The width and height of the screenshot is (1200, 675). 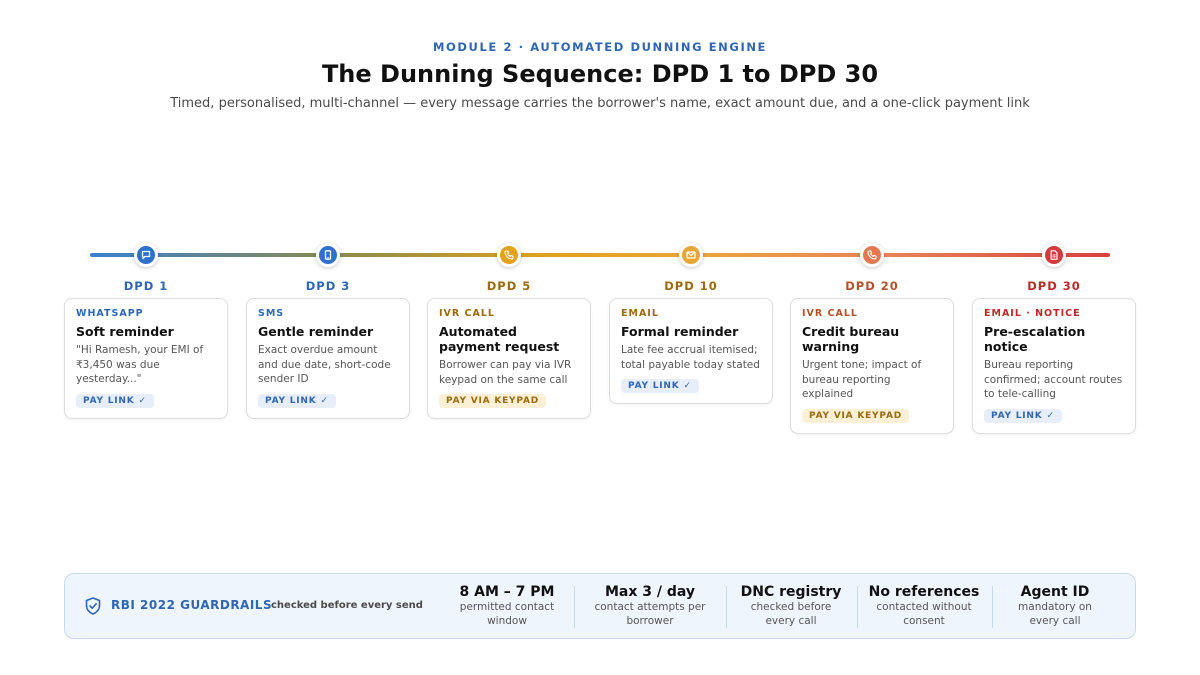 I want to click on channel-label: EMAIL · NOTICE, so click(x=1032, y=313).